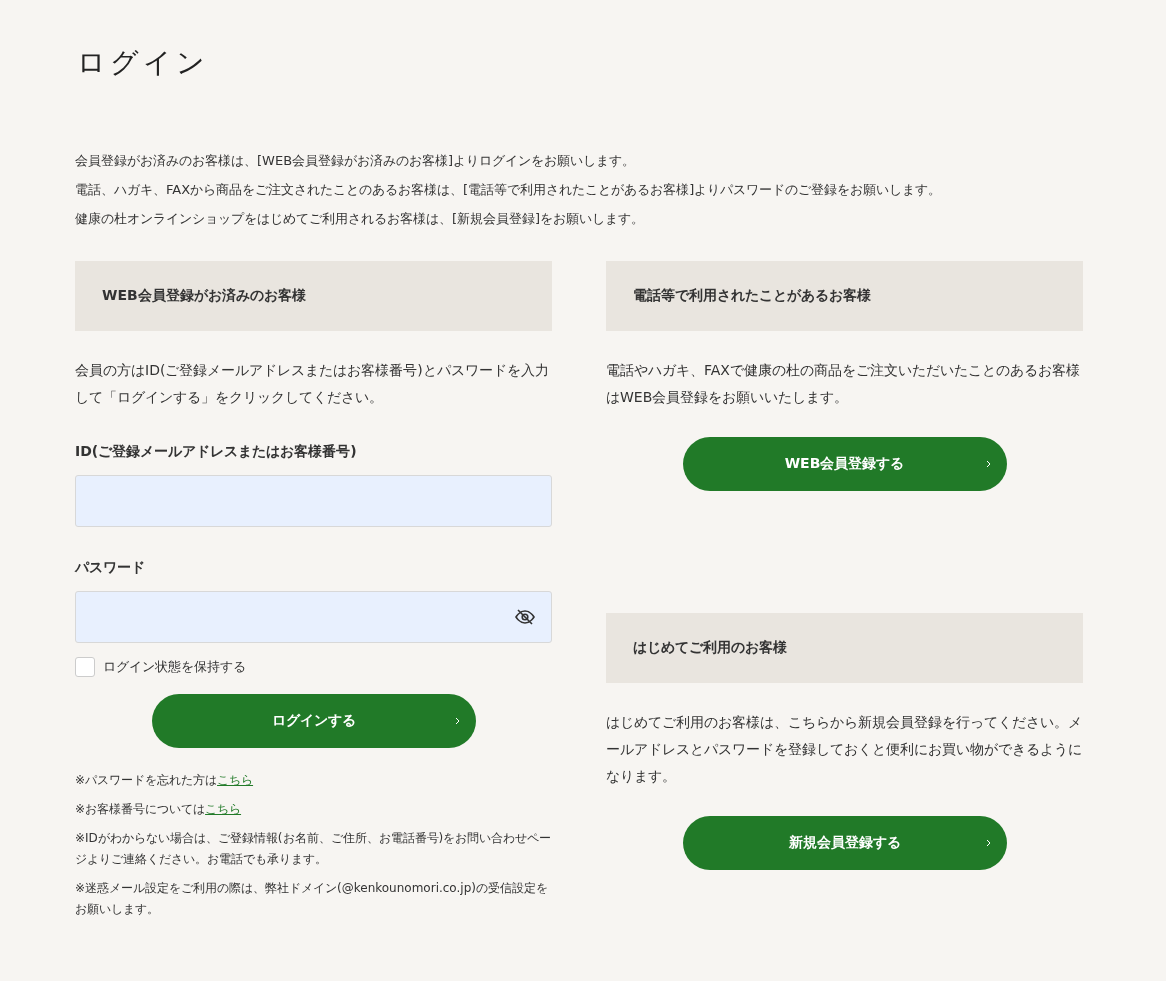 Image resolution: width=1166 pixels, height=981 pixels. Describe the element at coordinates (313, 296) in the screenshot. I see `section-heading: WEB会員登録がお済みのお客様` at that location.